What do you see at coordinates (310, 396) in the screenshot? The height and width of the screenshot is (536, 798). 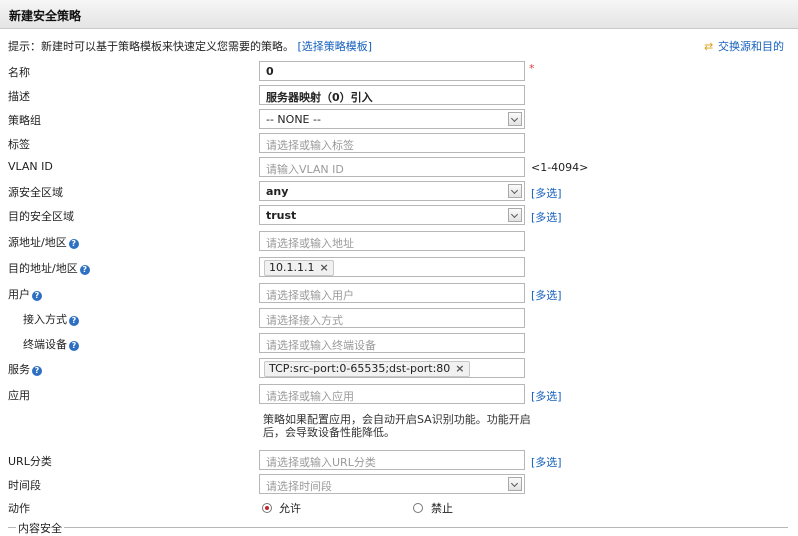 I see `app-placeholder: 请选择或输入应用` at bounding box center [310, 396].